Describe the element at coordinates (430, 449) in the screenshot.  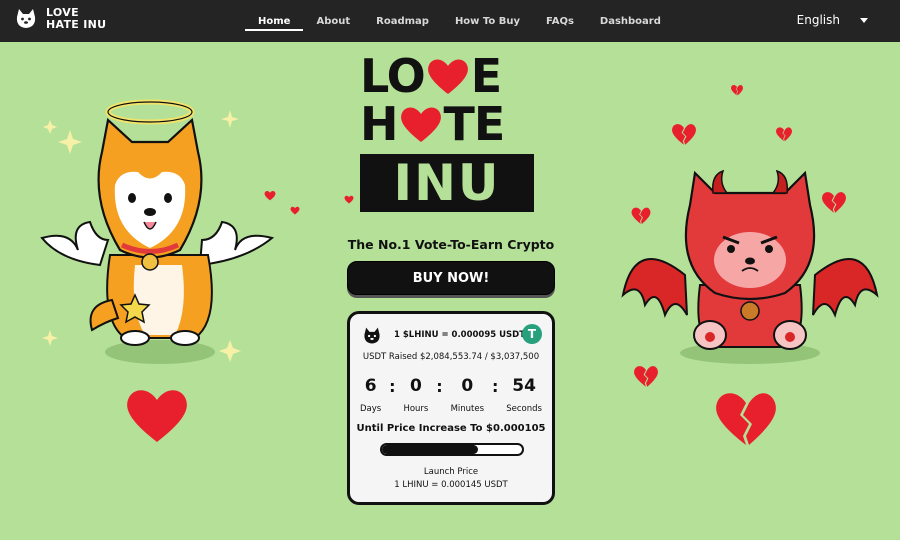
I see `progress-fill` at that location.